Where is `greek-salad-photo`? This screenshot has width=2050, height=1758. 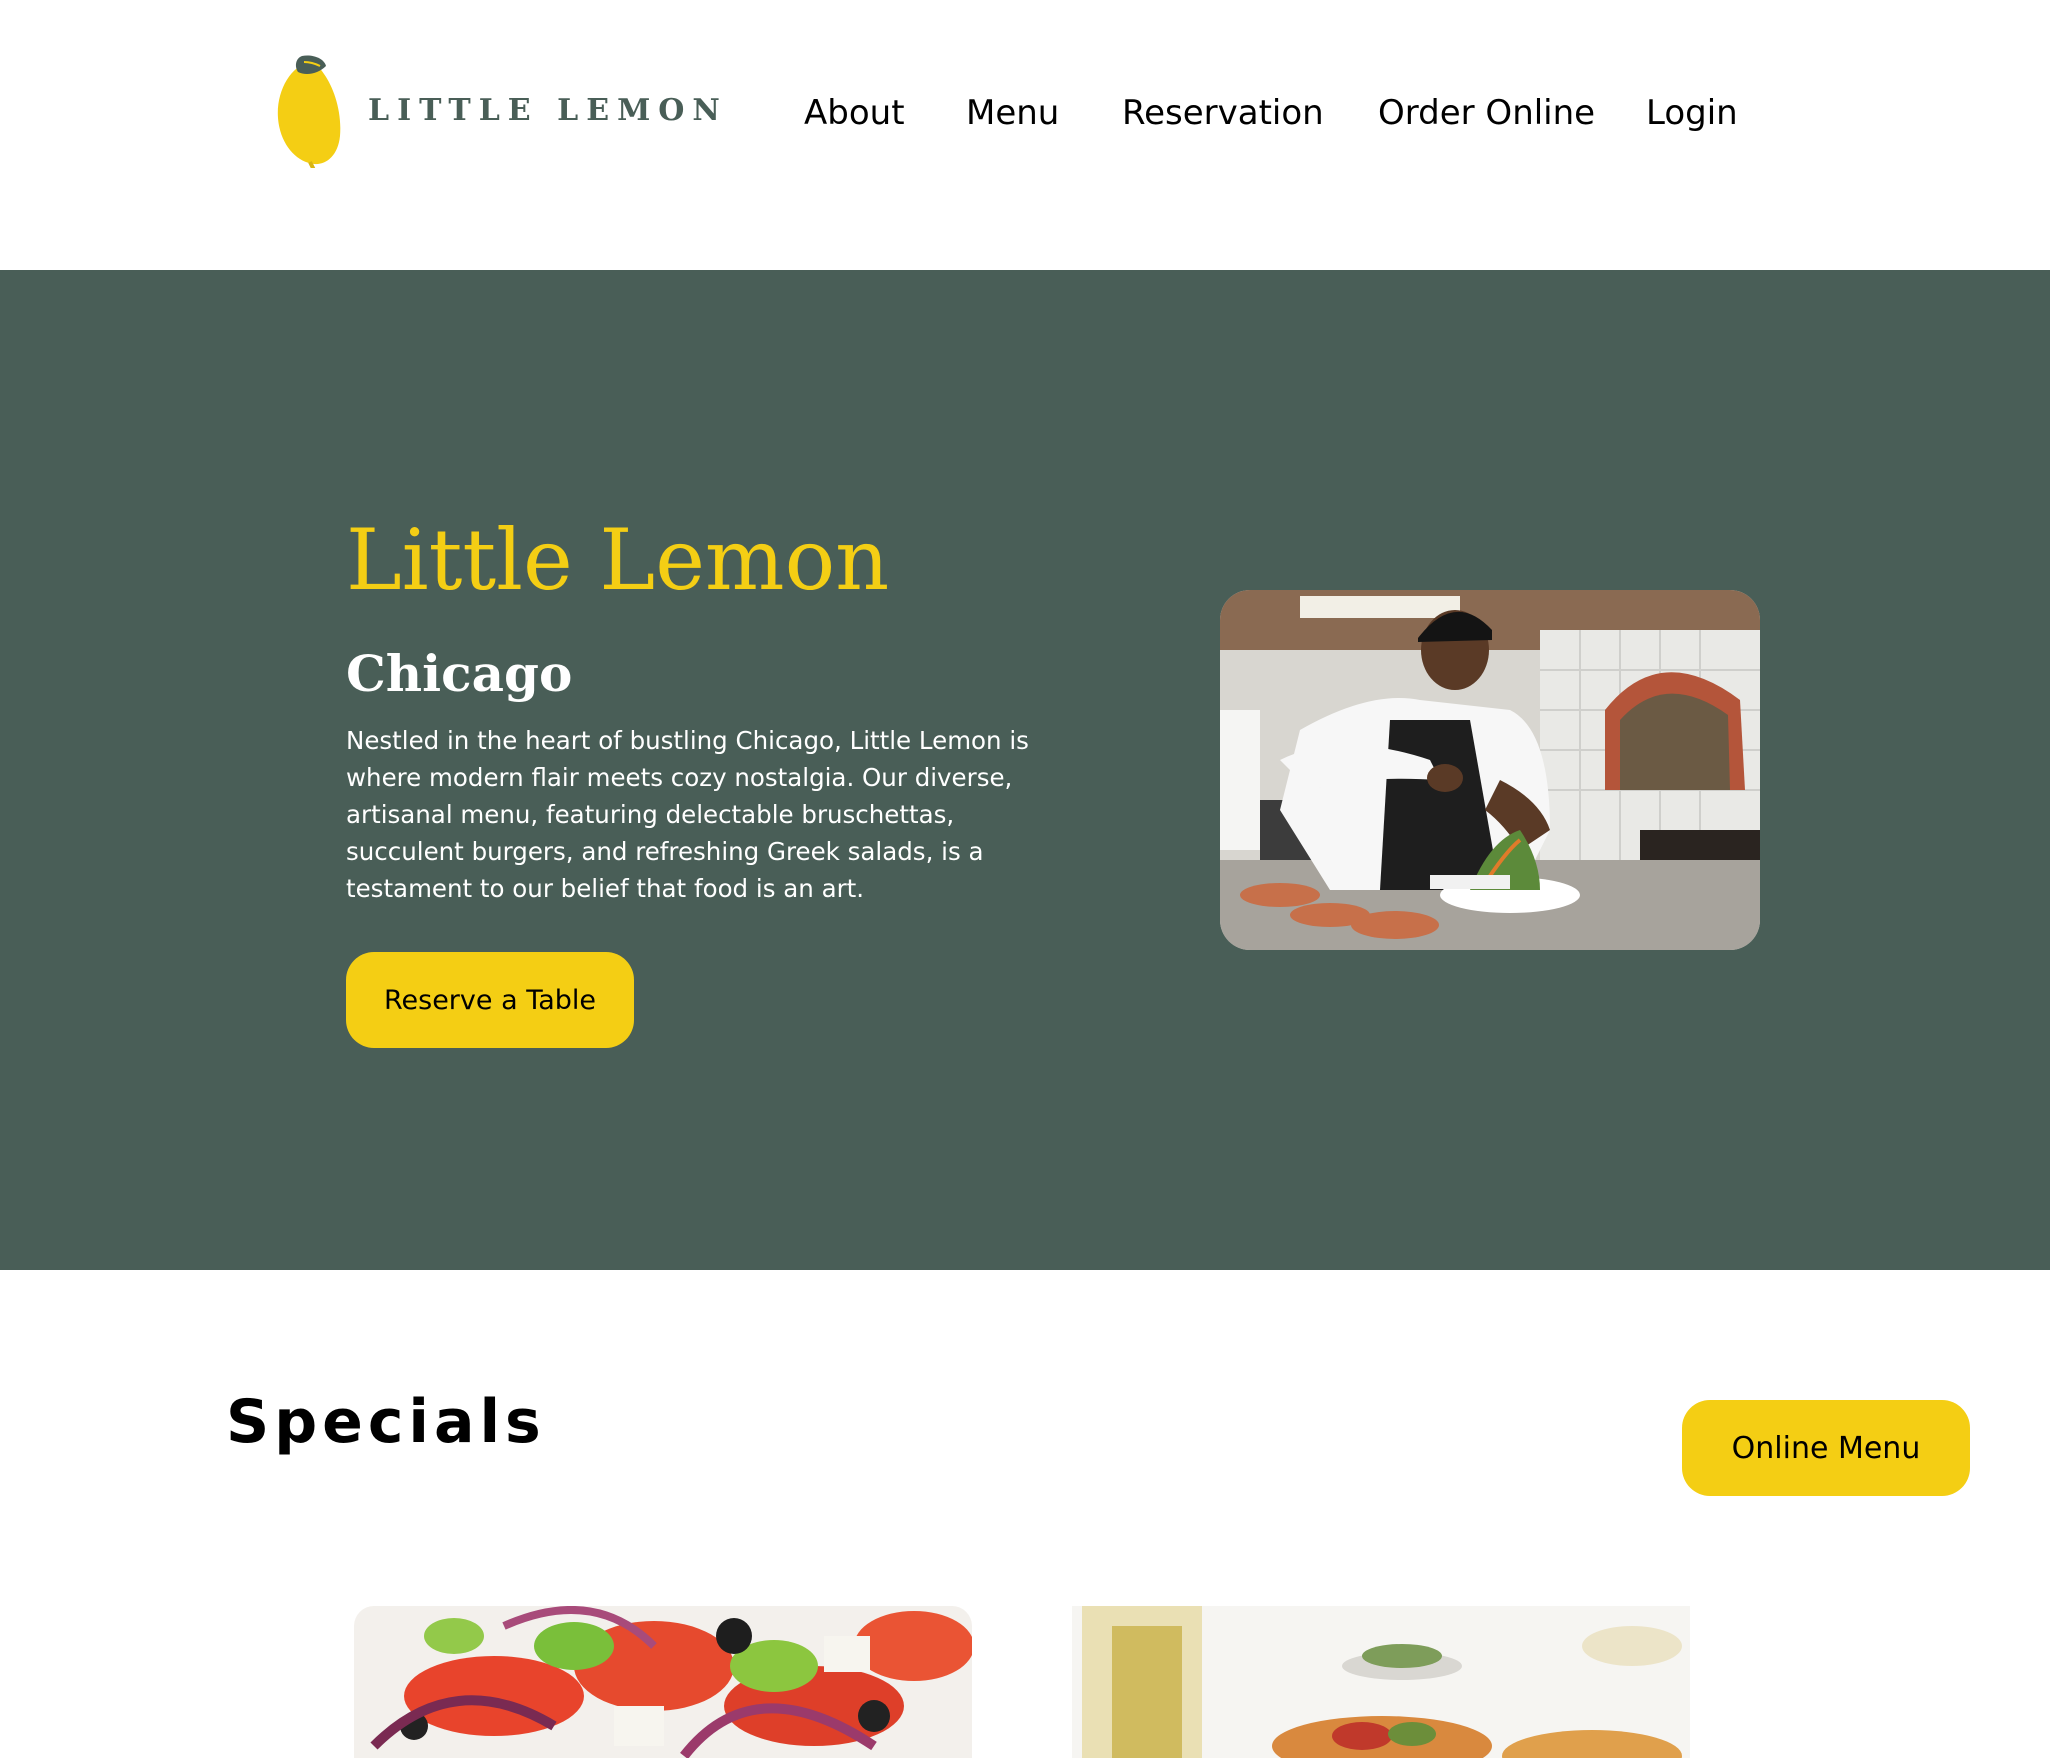
greek-salad-photo is located at coordinates (663, 1682).